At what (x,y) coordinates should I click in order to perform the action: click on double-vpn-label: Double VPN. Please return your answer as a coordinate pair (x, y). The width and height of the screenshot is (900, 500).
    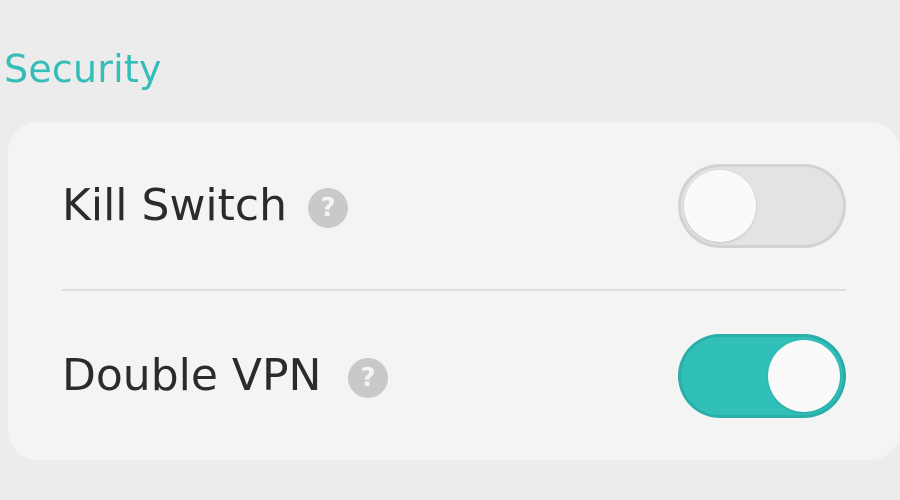
    Looking at the image, I should click on (192, 375).